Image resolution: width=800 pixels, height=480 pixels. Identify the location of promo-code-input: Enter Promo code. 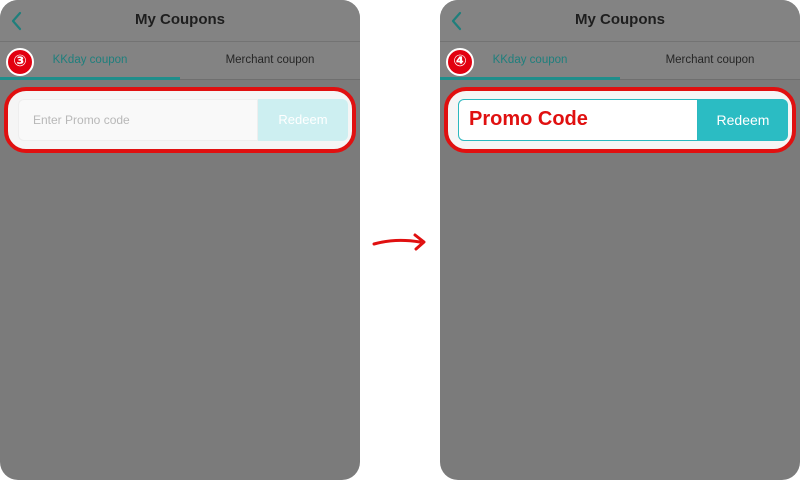
(138, 120).